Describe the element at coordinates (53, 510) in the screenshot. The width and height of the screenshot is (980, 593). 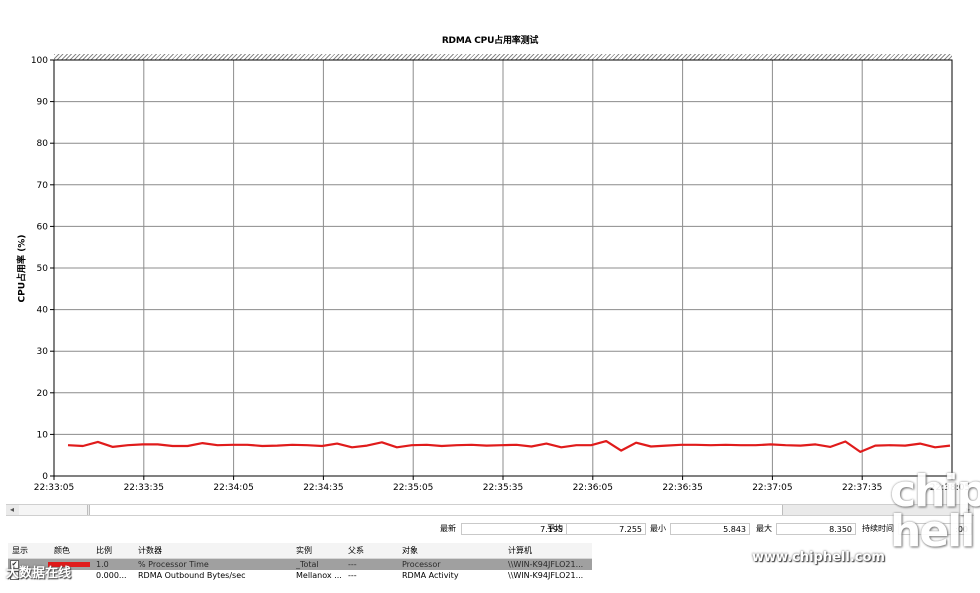
I see `scroll-thumb-left` at that location.